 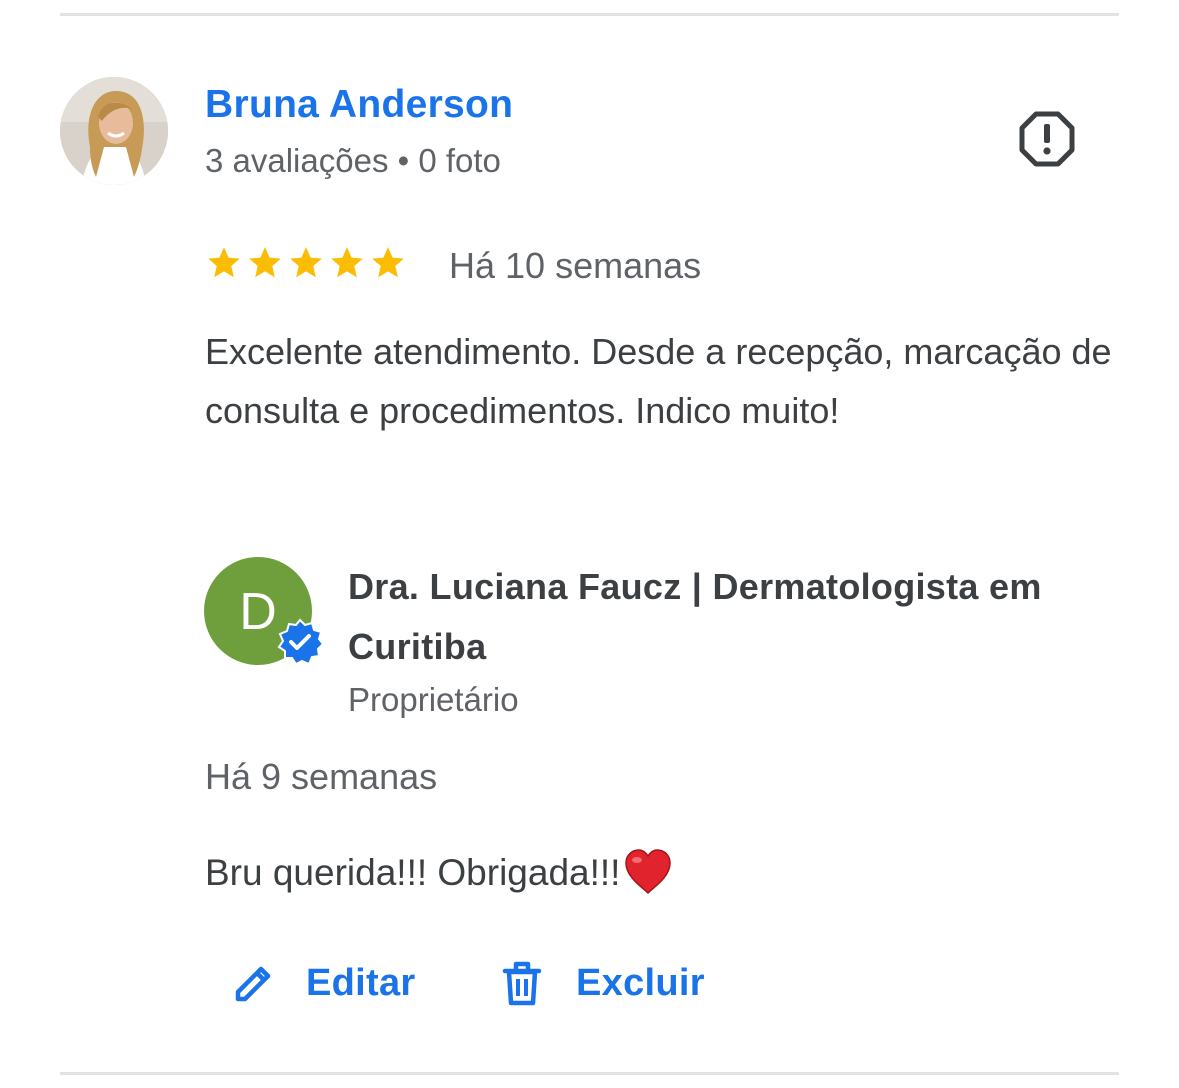 What do you see at coordinates (300, 642) in the screenshot?
I see `verified-badge-icon` at bounding box center [300, 642].